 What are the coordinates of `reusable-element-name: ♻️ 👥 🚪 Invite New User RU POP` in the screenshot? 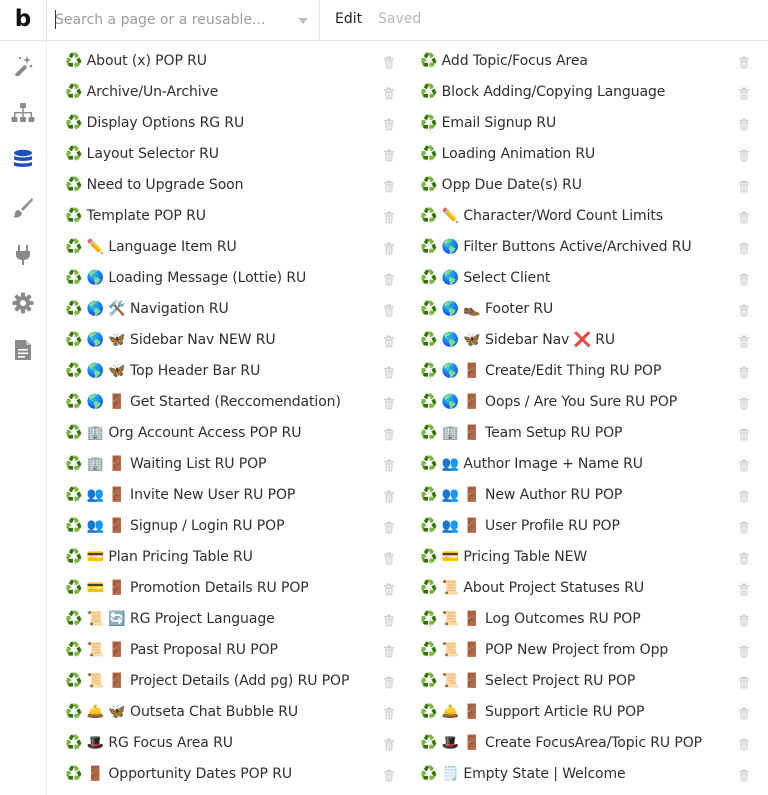 It's located at (180, 495).